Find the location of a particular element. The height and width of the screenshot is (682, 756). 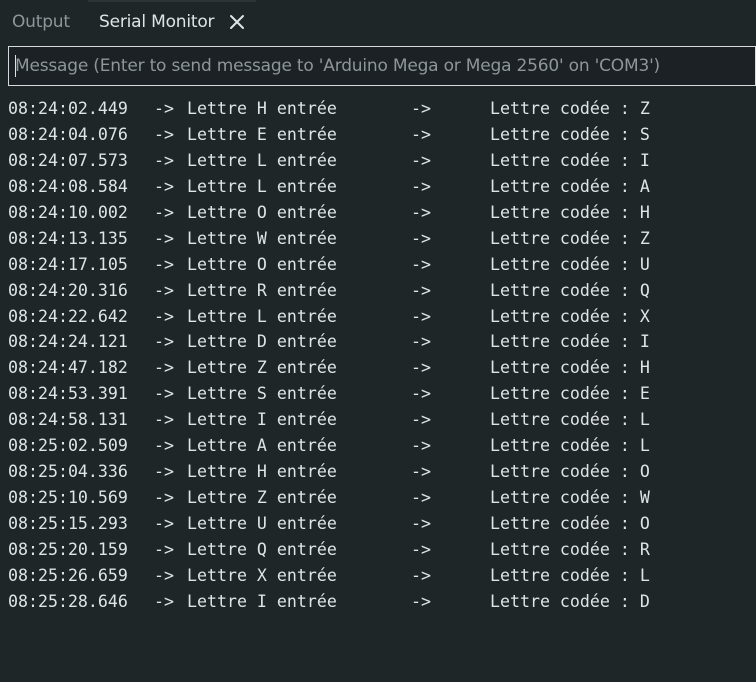

log-entry-text: Lettre W entrée is located at coordinates (262, 238).